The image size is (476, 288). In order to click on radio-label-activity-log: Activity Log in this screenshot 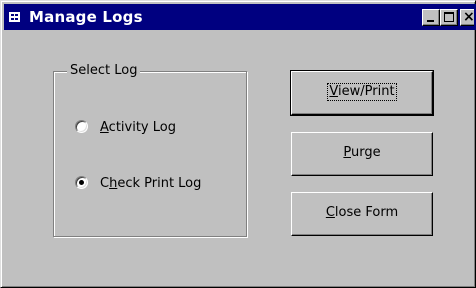, I will do `click(138, 127)`.